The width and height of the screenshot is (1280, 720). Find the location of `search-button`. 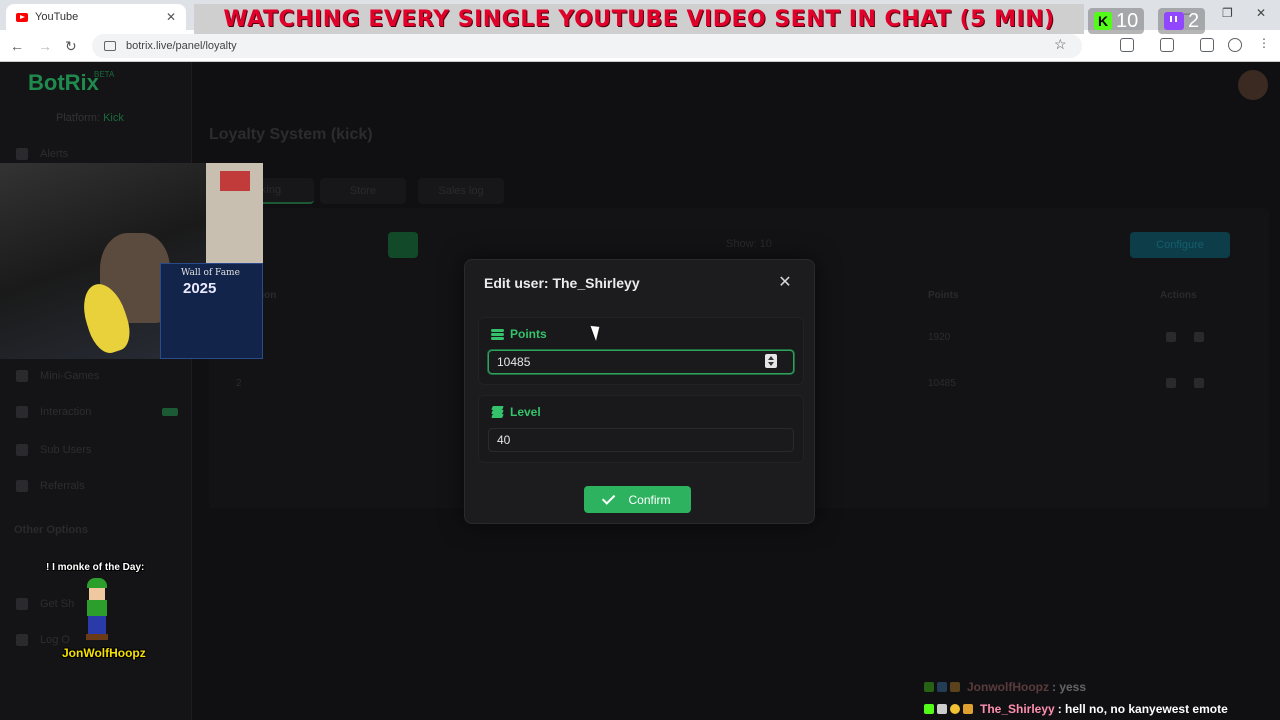

search-button is located at coordinates (403, 245).